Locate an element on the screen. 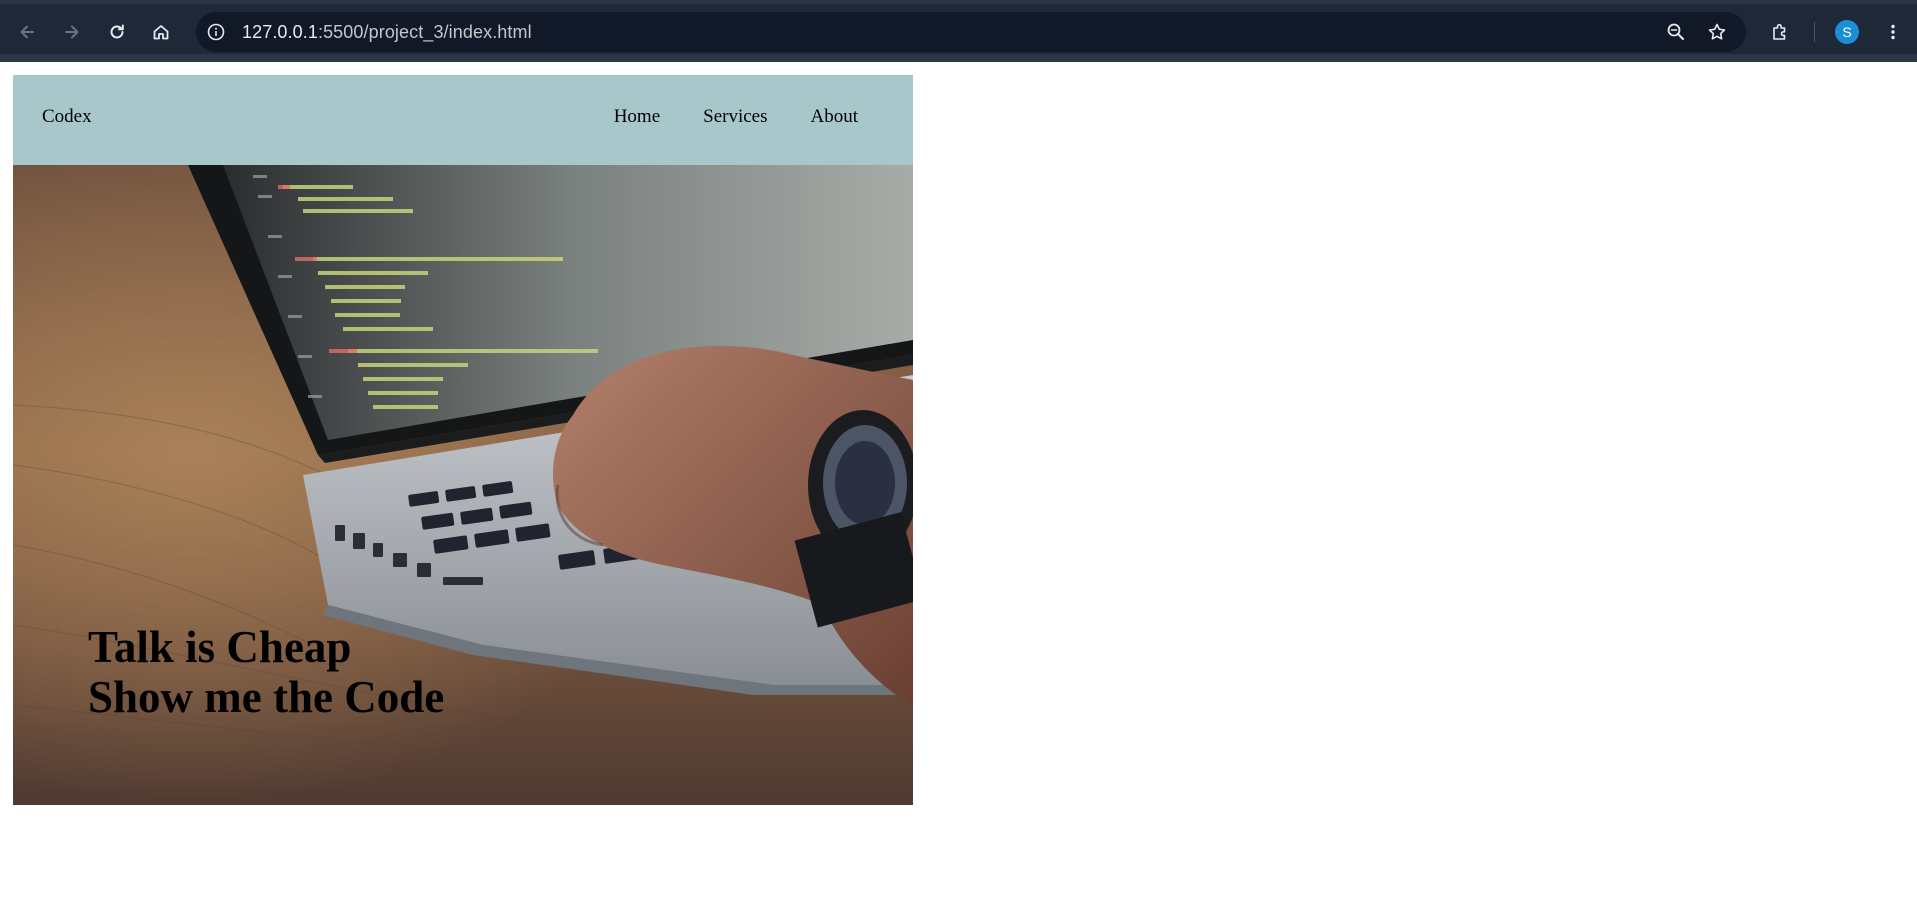  menu-kebab-icon is located at coordinates (1893, 32).